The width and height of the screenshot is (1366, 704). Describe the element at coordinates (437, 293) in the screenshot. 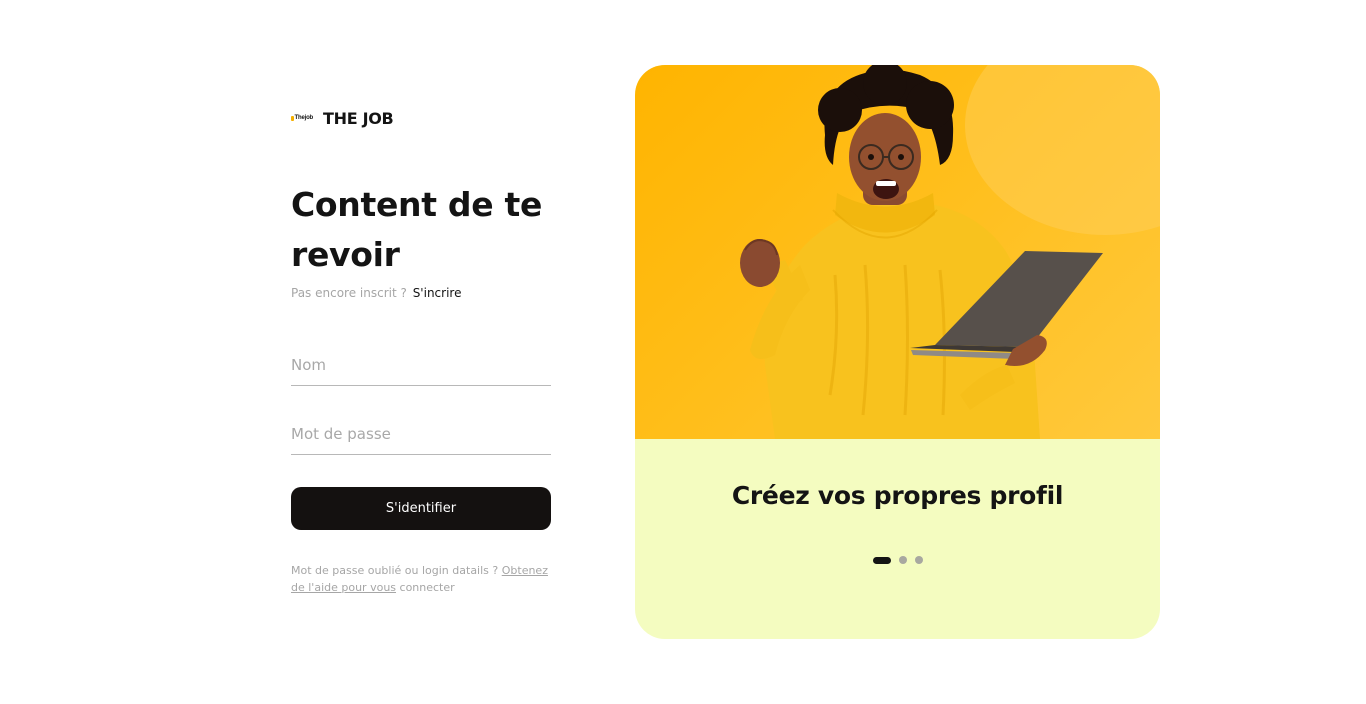

I see `signup-link: S'incrire` at that location.